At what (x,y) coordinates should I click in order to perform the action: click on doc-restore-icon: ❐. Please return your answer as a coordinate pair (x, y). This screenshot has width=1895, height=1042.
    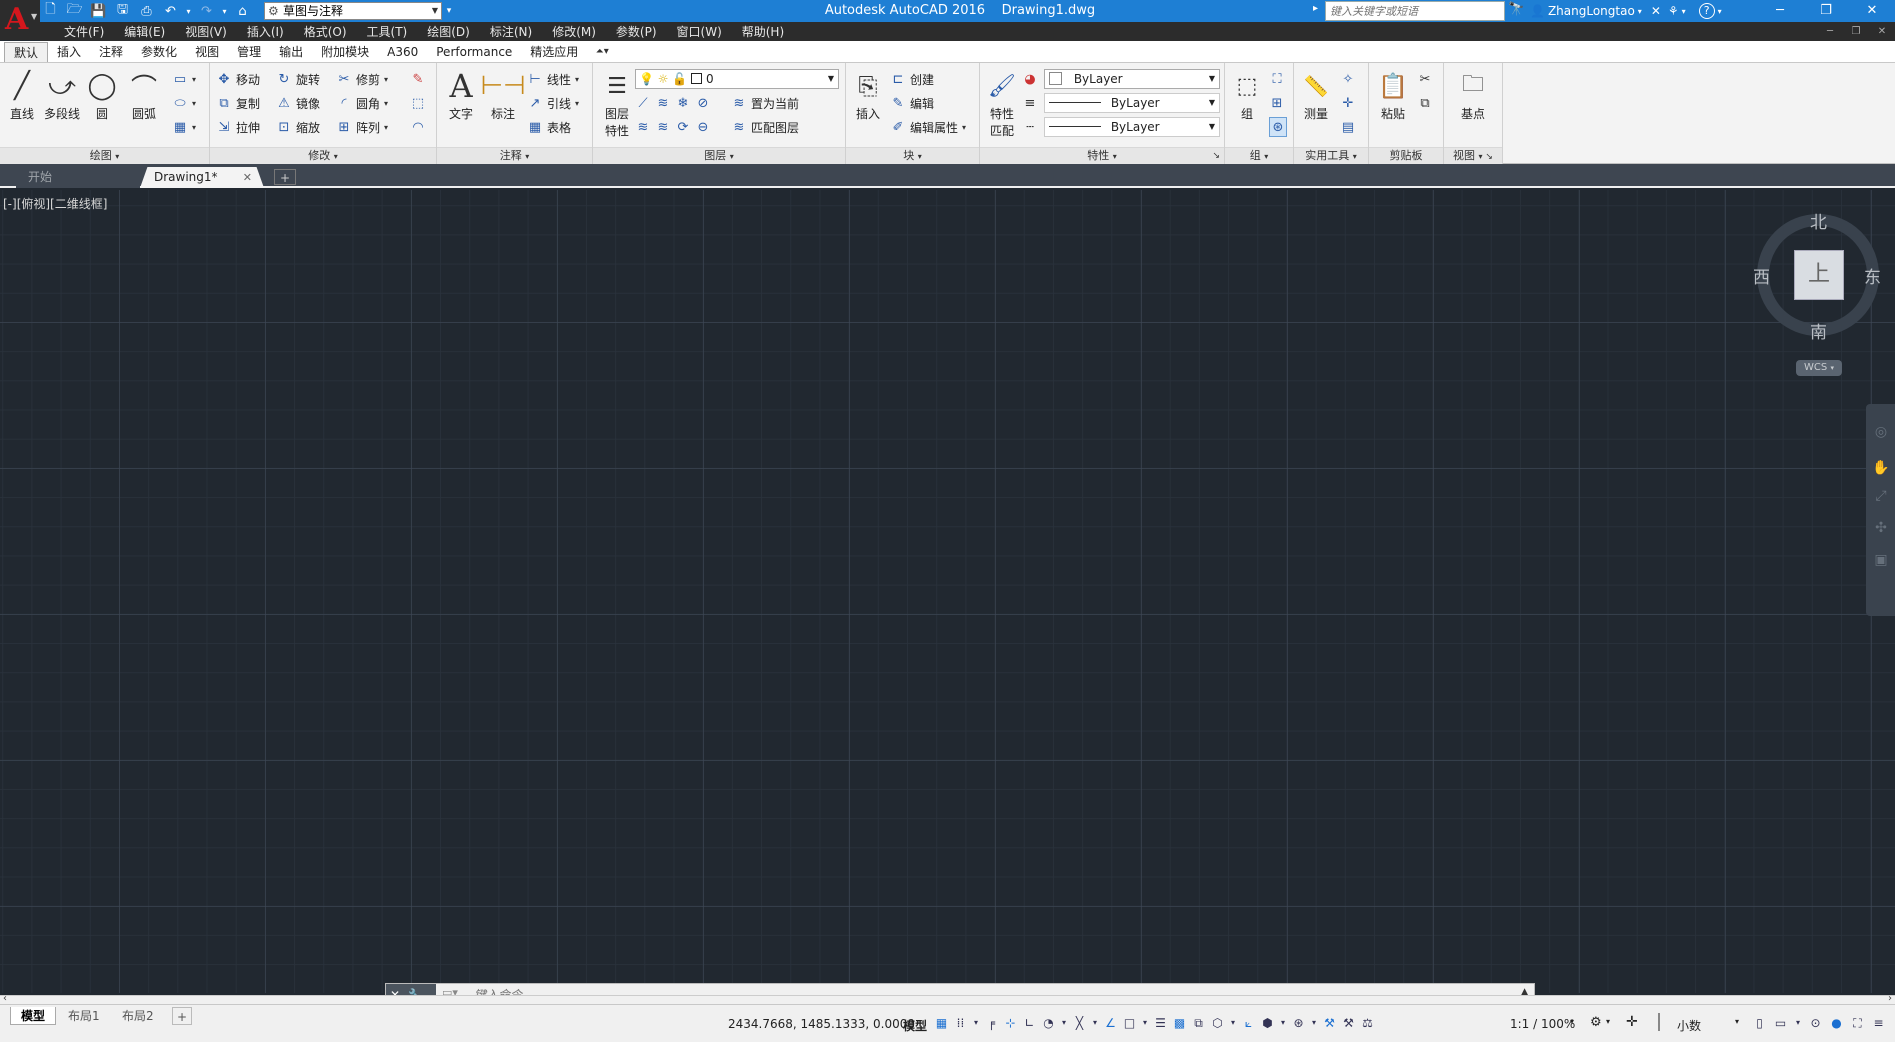
    Looking at the image, I should click on (1856, 31).